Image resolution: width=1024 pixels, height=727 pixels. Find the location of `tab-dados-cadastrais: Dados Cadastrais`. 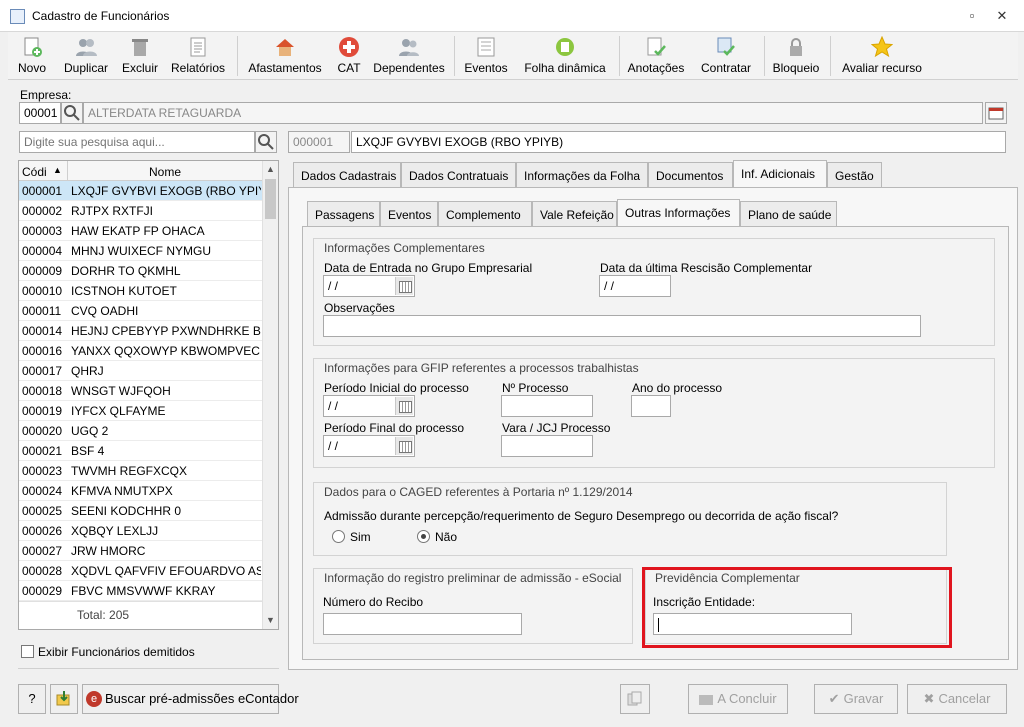

tab-dados-cadastrais: Dados Cadastrais is located at coordinates (347, 175).